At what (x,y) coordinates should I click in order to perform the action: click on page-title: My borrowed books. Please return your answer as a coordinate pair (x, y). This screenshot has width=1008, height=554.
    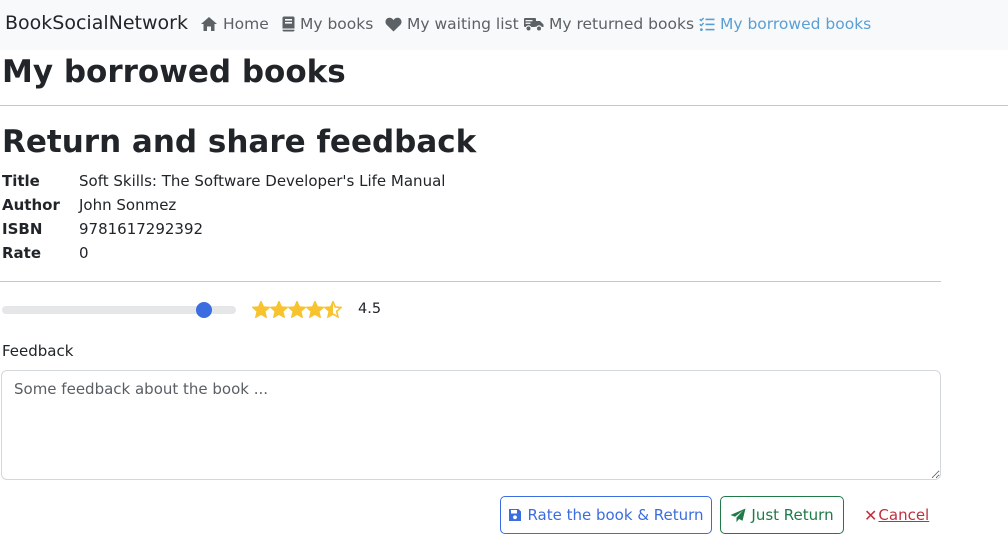
    Looking at the image, I should click on (174, 72).